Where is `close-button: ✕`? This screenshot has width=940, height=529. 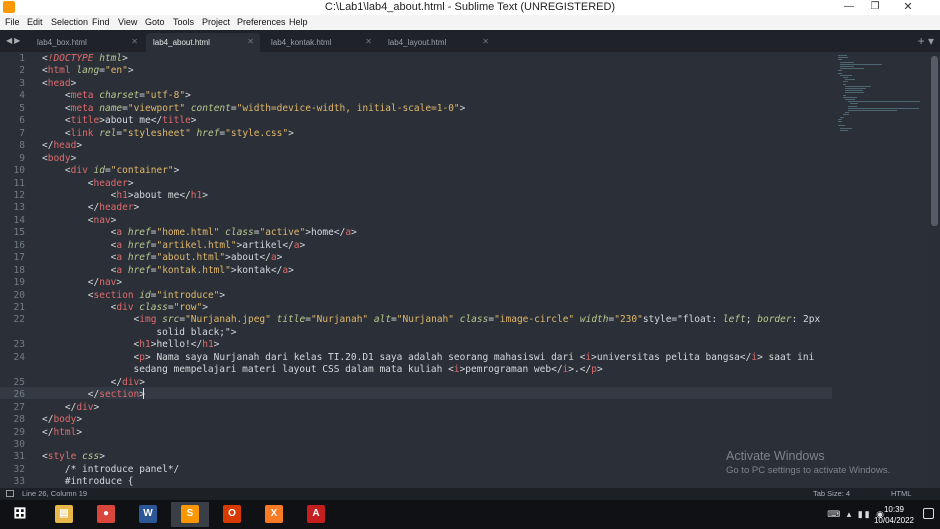
close-button: ✕ is located at coordinates (908, 7).